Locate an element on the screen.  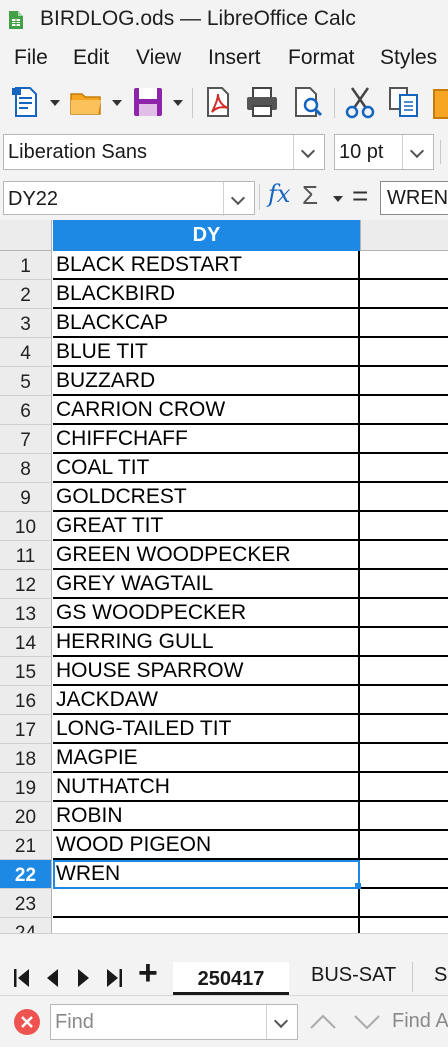
cell: CARRION CROW is located at coordinates (206, 410).